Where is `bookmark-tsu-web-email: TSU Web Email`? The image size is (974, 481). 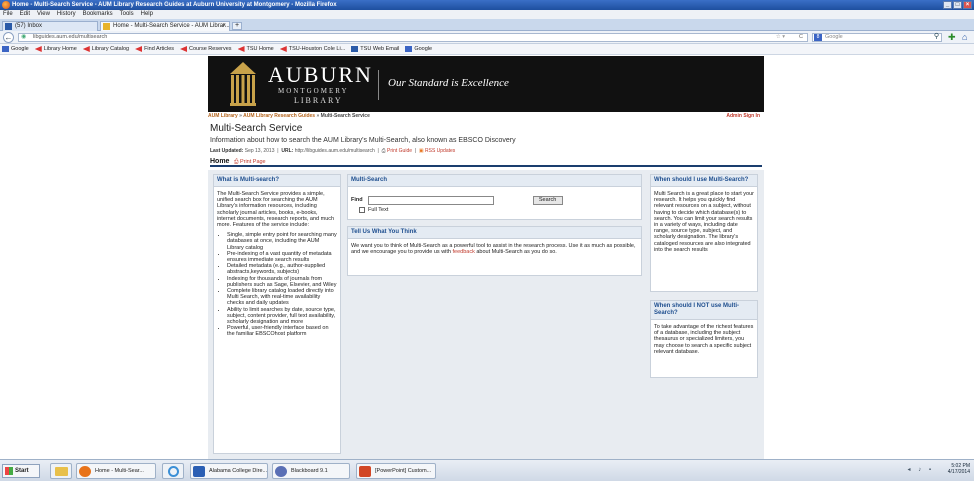 bookmark-tsu-web-email: TSU Web Email is located at coordinates (375, 49).